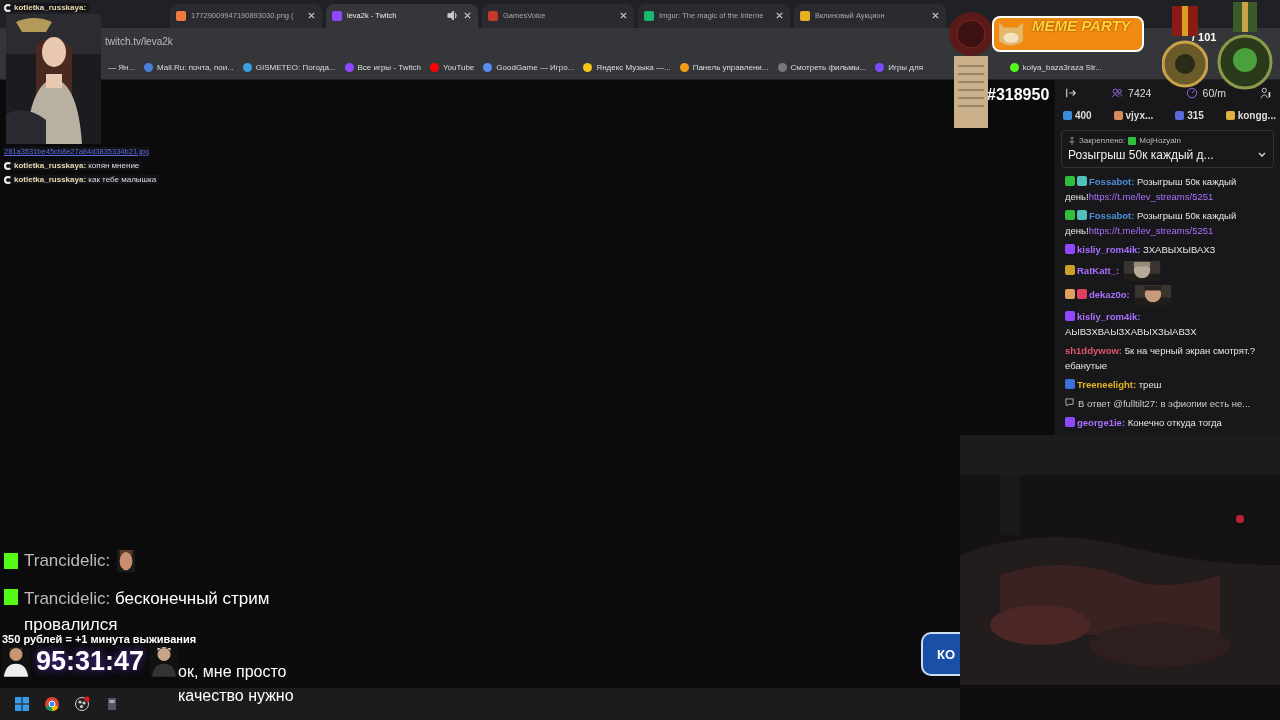 The height and width of the screenshot is (720, 1280). Describe the element at coordinates (1195, 115) in the screenshot. I see `gift-label: 315` at that location.